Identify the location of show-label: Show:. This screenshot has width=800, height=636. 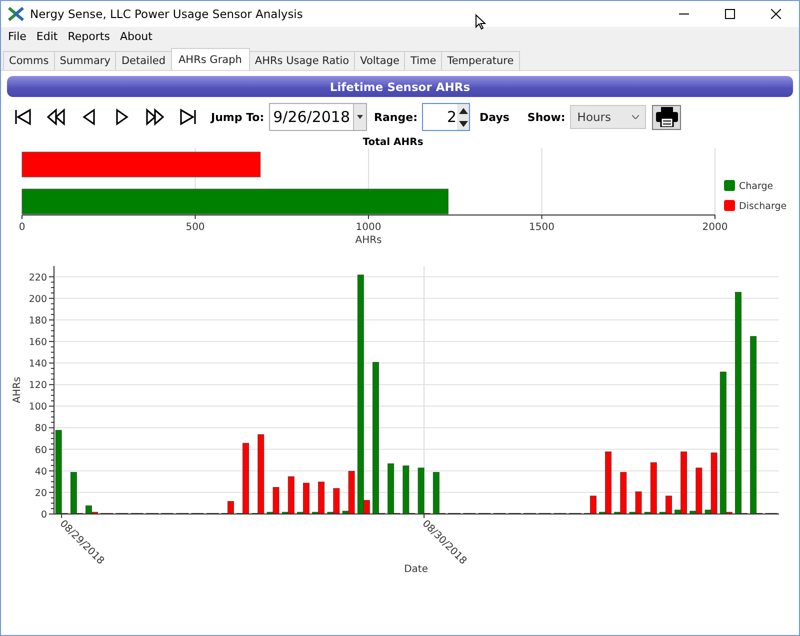
(546, 117).